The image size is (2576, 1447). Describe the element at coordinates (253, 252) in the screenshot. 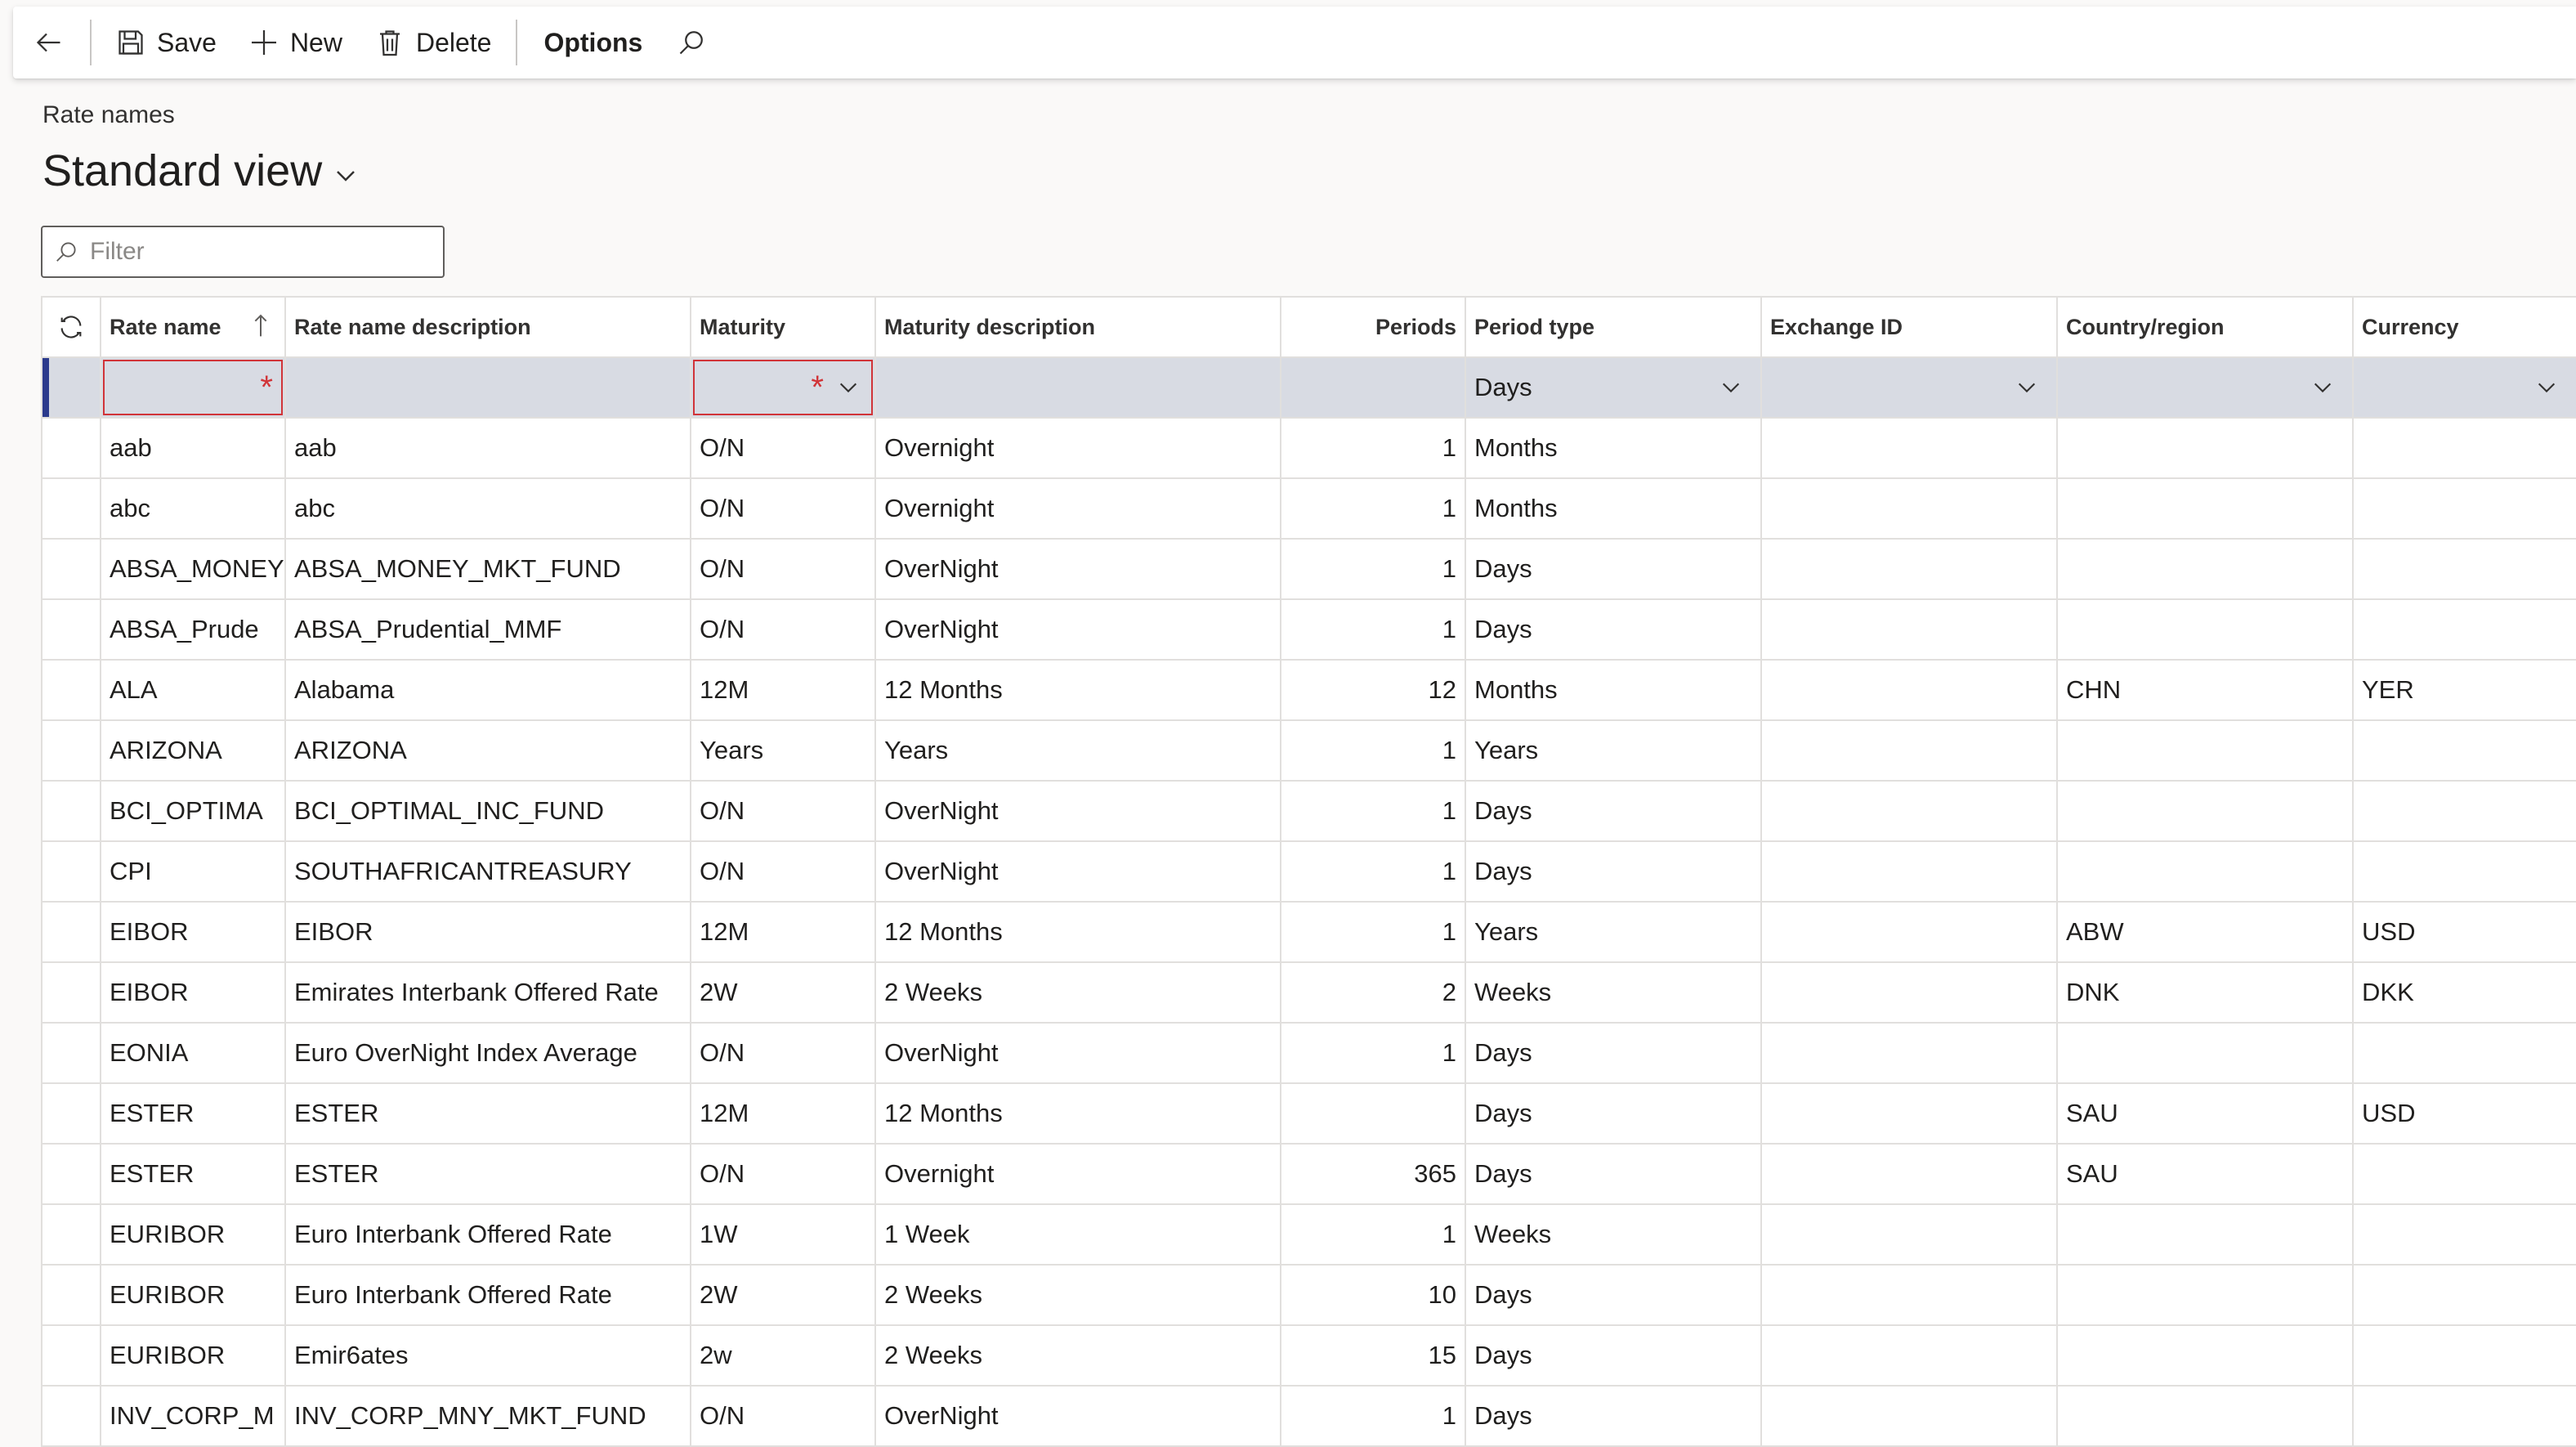

I see `filter-input` at that location.